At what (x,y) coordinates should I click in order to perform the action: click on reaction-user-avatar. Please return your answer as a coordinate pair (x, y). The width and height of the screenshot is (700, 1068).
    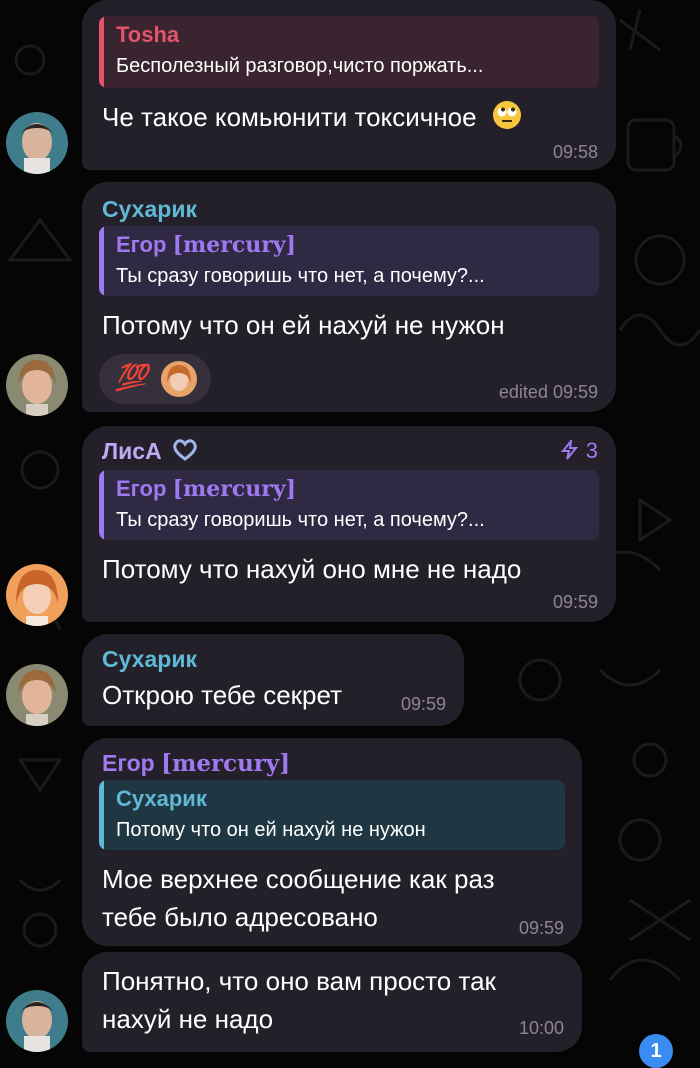
    Looking at the image, I should click on (179, 379).